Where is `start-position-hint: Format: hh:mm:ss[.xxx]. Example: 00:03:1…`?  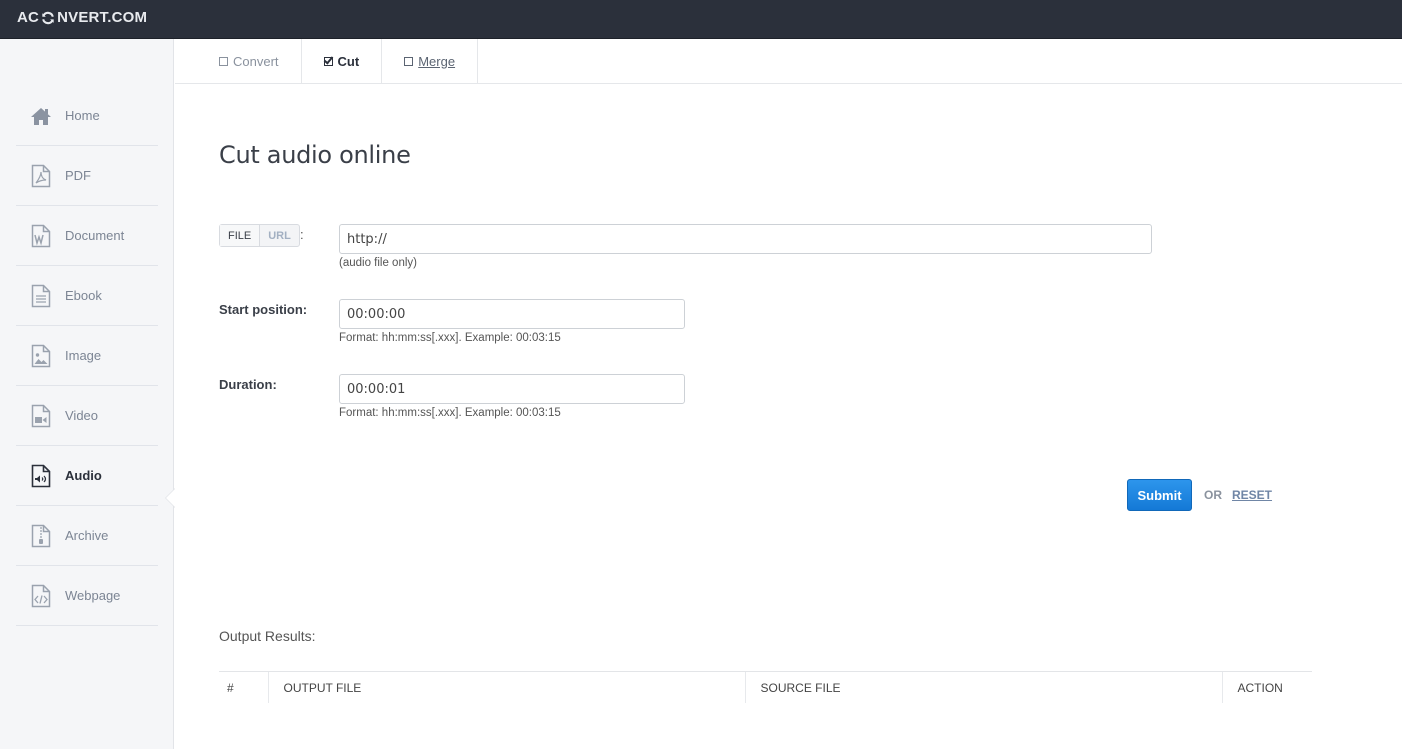
start-position-hint: Format: hh:mm:ss[.xxx]. Example: 00:03:1… is located at coordinates (450, 338).